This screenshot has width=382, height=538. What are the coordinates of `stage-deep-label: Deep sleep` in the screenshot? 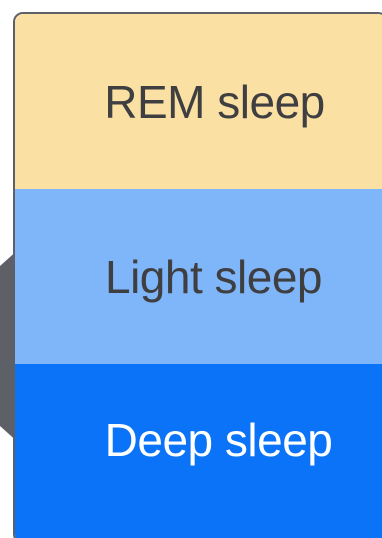 It's located at (218, 440).